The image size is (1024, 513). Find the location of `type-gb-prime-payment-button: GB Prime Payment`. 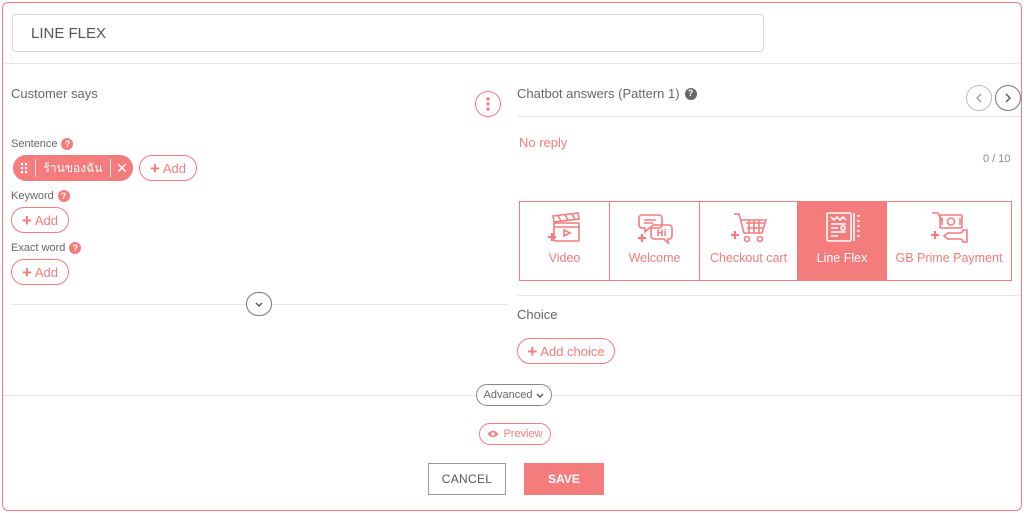

type-gb-prime-payment-button: GB Prime Payment is located at coordinates (949, 241).